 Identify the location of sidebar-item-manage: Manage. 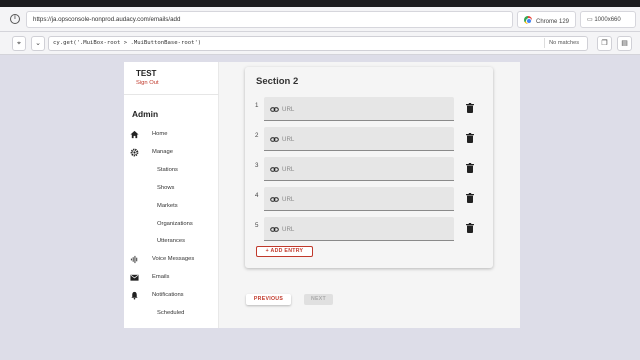
(171, 154).